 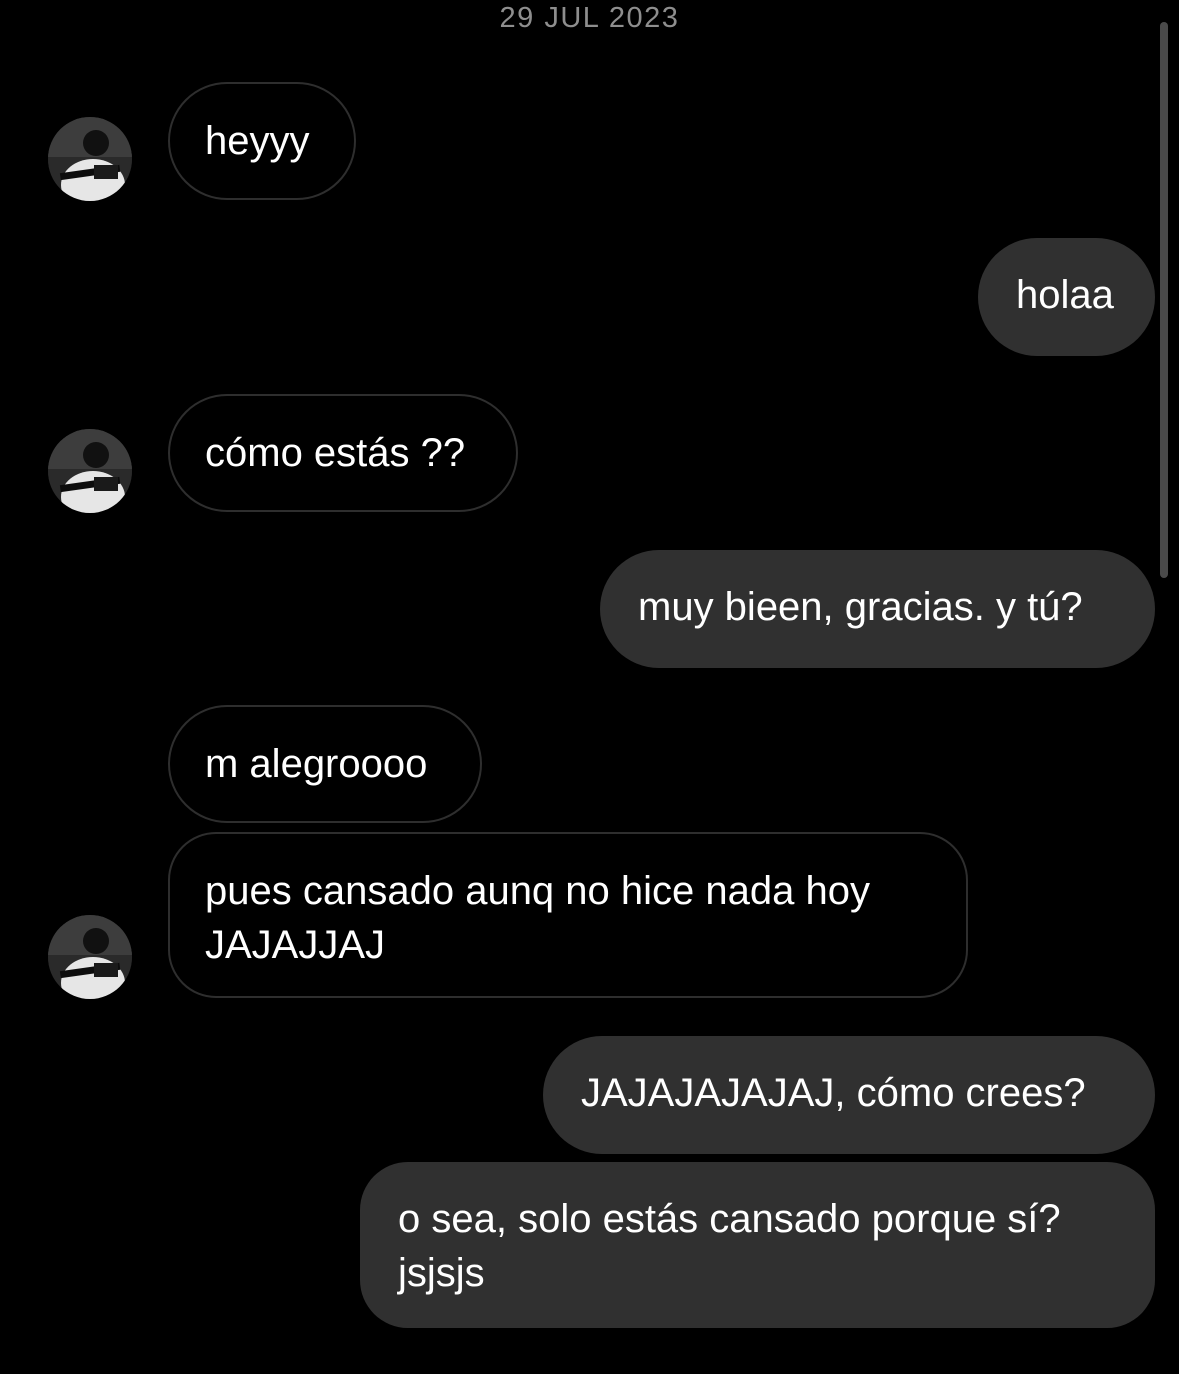 What do you see at coordinates (1164, 300) in the screenshot?
I see `scrollbar` at bounding box center [1164, 300].